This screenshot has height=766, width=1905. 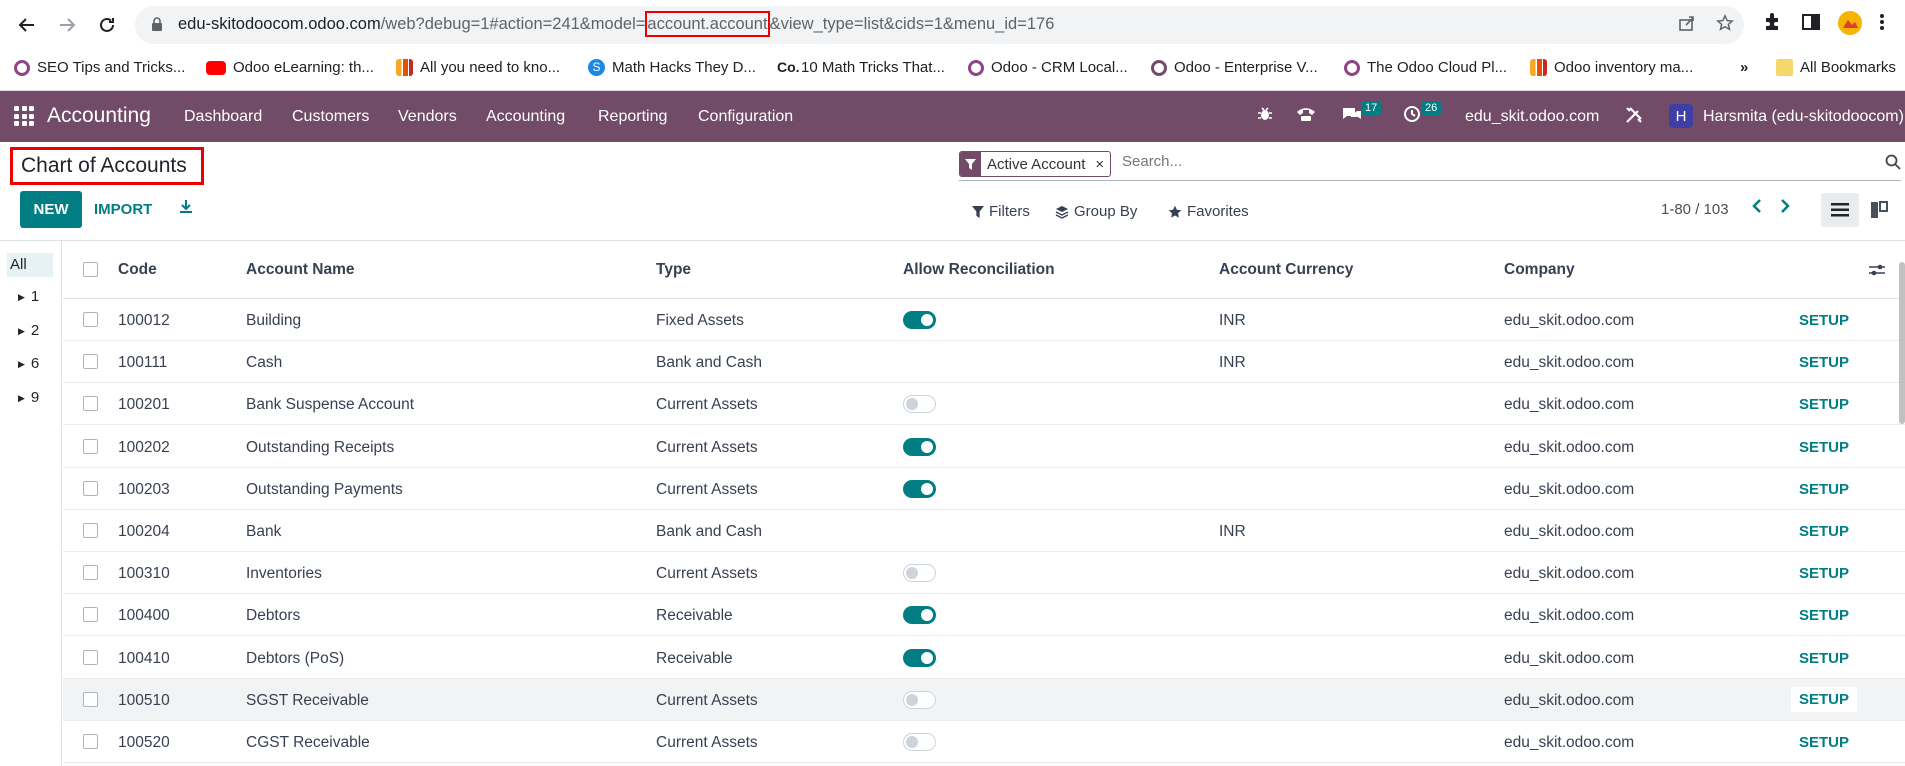 I want to click on column-header-allow-reconciliation: Allow Reconciliation, so click(x=979, y=270).